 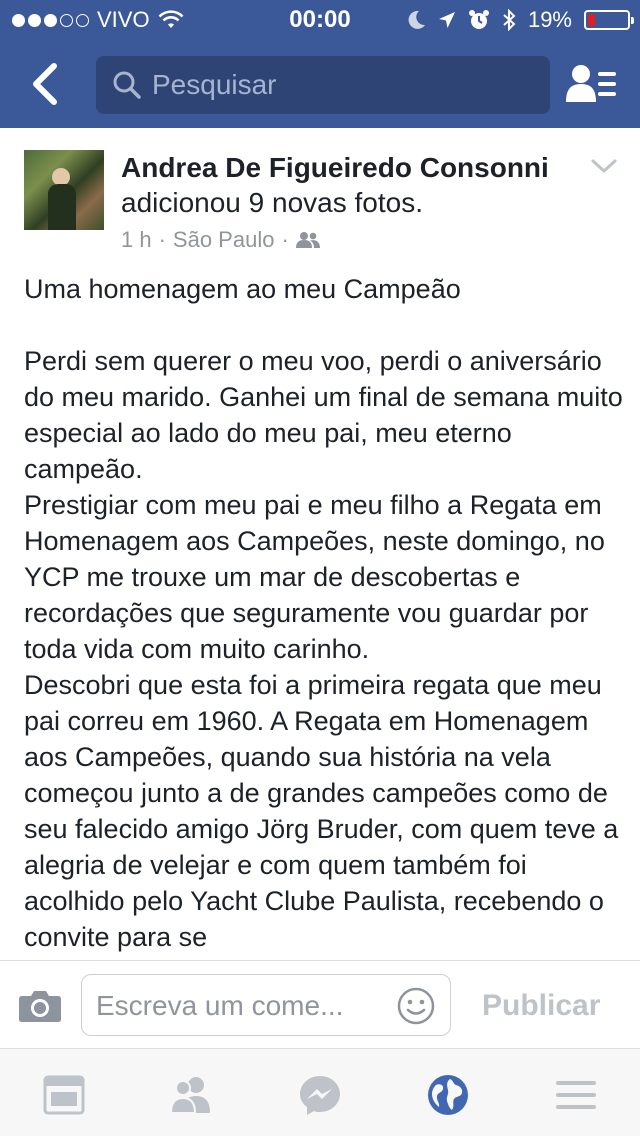 What do you see at coordinates (576, 1095) in the screenshot?
I see `menu-icon` at bounding box center [576, 1095].